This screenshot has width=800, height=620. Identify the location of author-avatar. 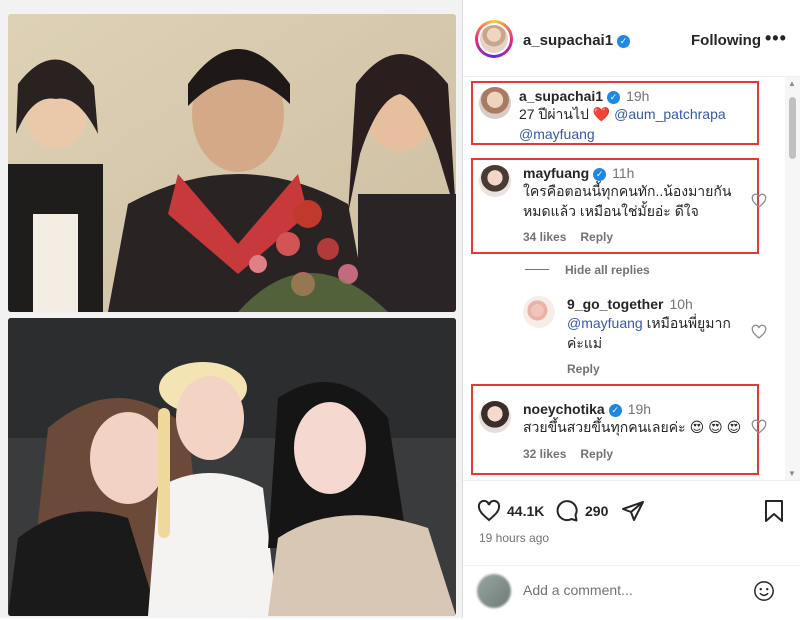
(494, 39).